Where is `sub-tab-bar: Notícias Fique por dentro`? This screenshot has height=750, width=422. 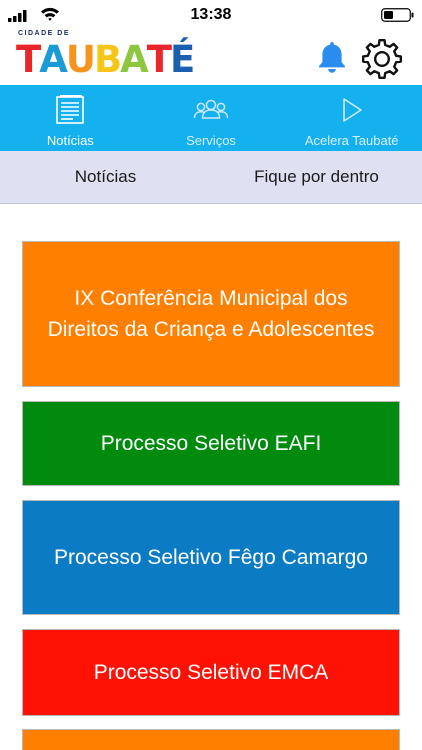
sub-tab-bar: Notícias Fique por dentro is located at coordinates (211, 177).